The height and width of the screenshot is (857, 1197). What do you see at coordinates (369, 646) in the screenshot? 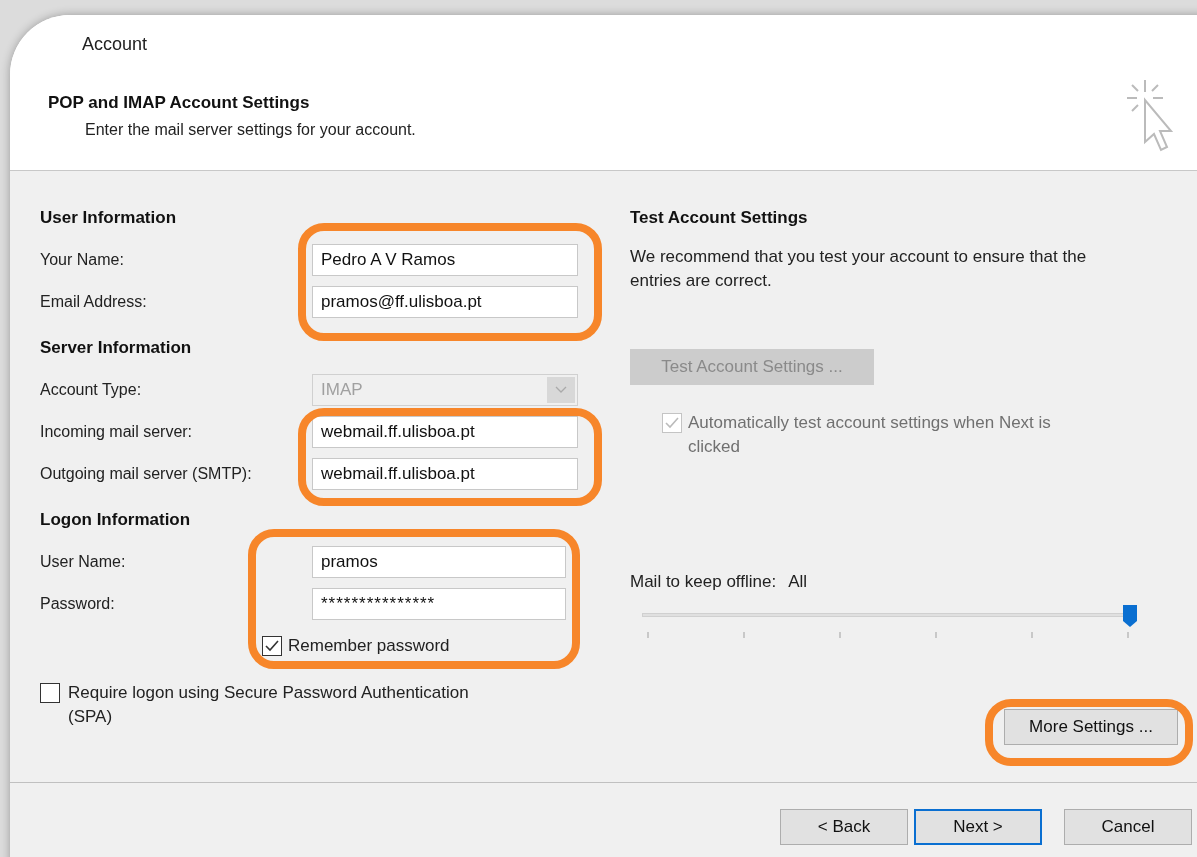
I see `checkbox-label: Remember password` at bounding box center [369, 646].